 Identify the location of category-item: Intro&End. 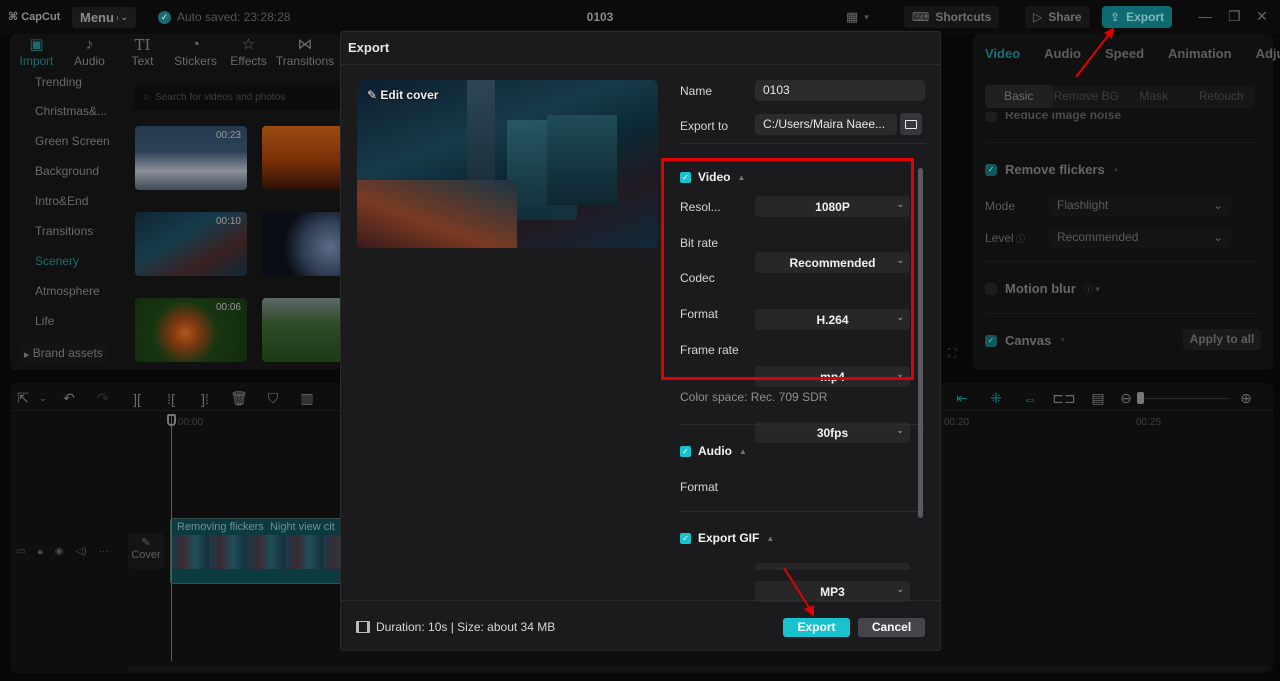
(66, 205).